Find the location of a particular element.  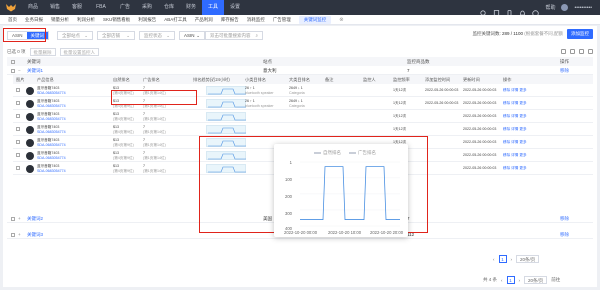

top-nav-item: 财务 is located at coordinates (191, 7).